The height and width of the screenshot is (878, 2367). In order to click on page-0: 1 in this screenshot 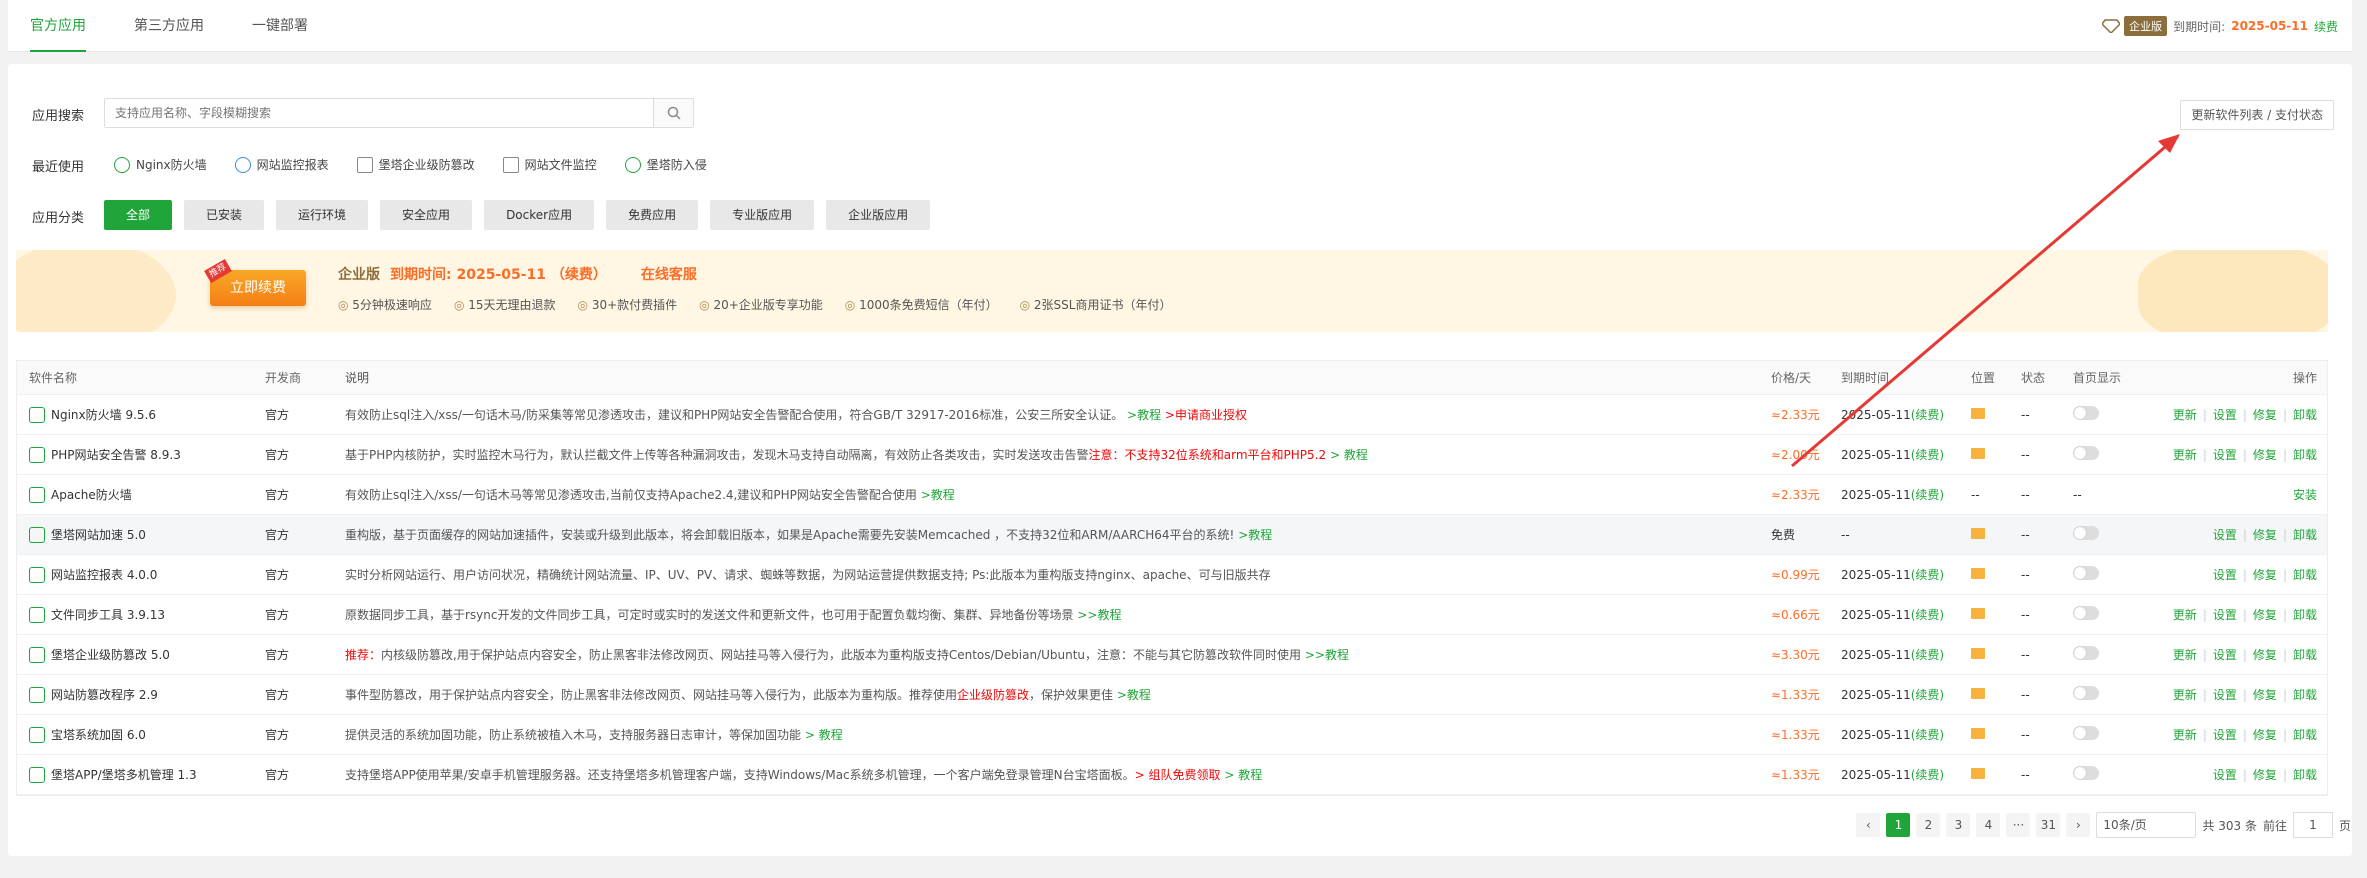, I will do `click(1898, 825)`.